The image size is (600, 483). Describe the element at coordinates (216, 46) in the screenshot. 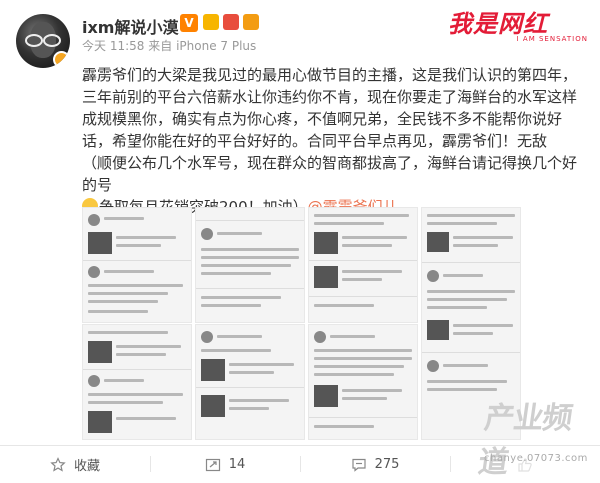

I see `post-source: iPhone 7 Plus` at that location.